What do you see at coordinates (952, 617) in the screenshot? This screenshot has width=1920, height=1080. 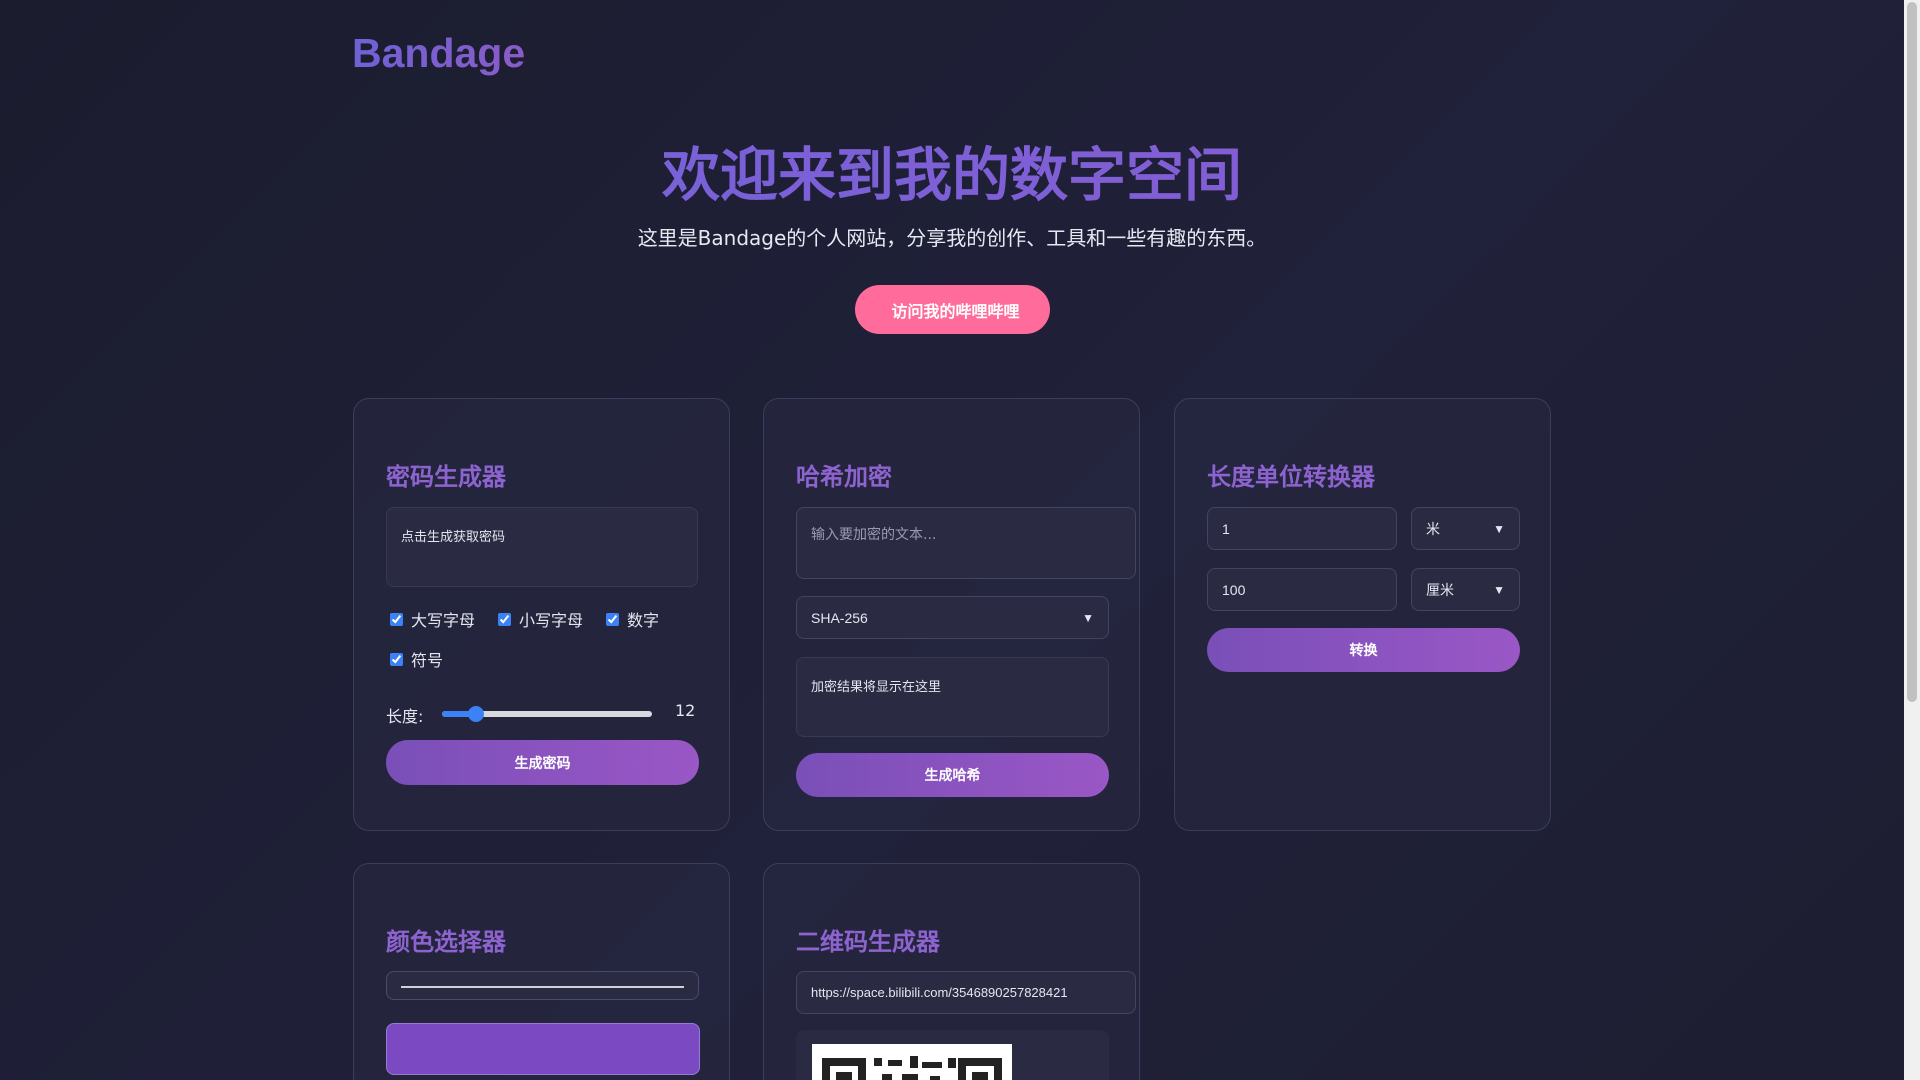 I see `hash-algorithm-select: SHA-256 ▼` at bounding box center [952, 617].